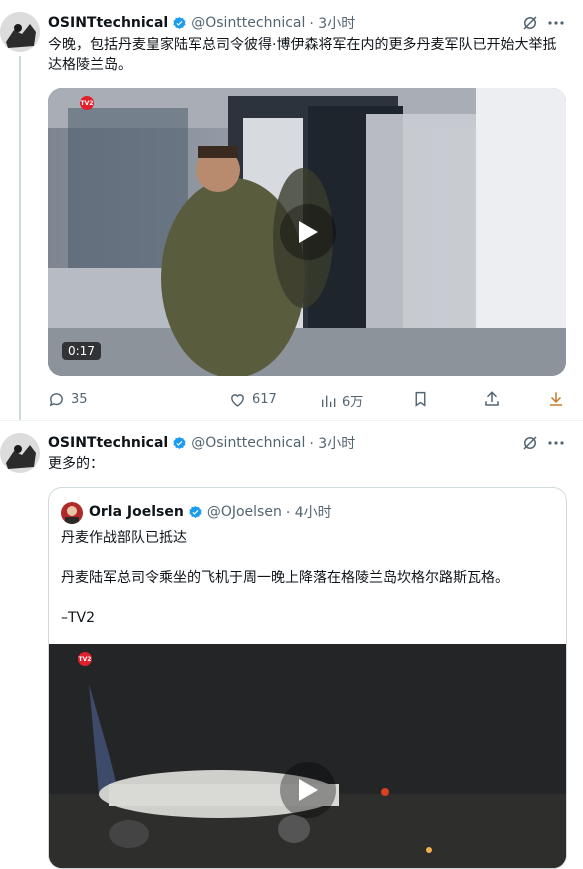  I want to click on views-button: 6万, so click(341, 400).